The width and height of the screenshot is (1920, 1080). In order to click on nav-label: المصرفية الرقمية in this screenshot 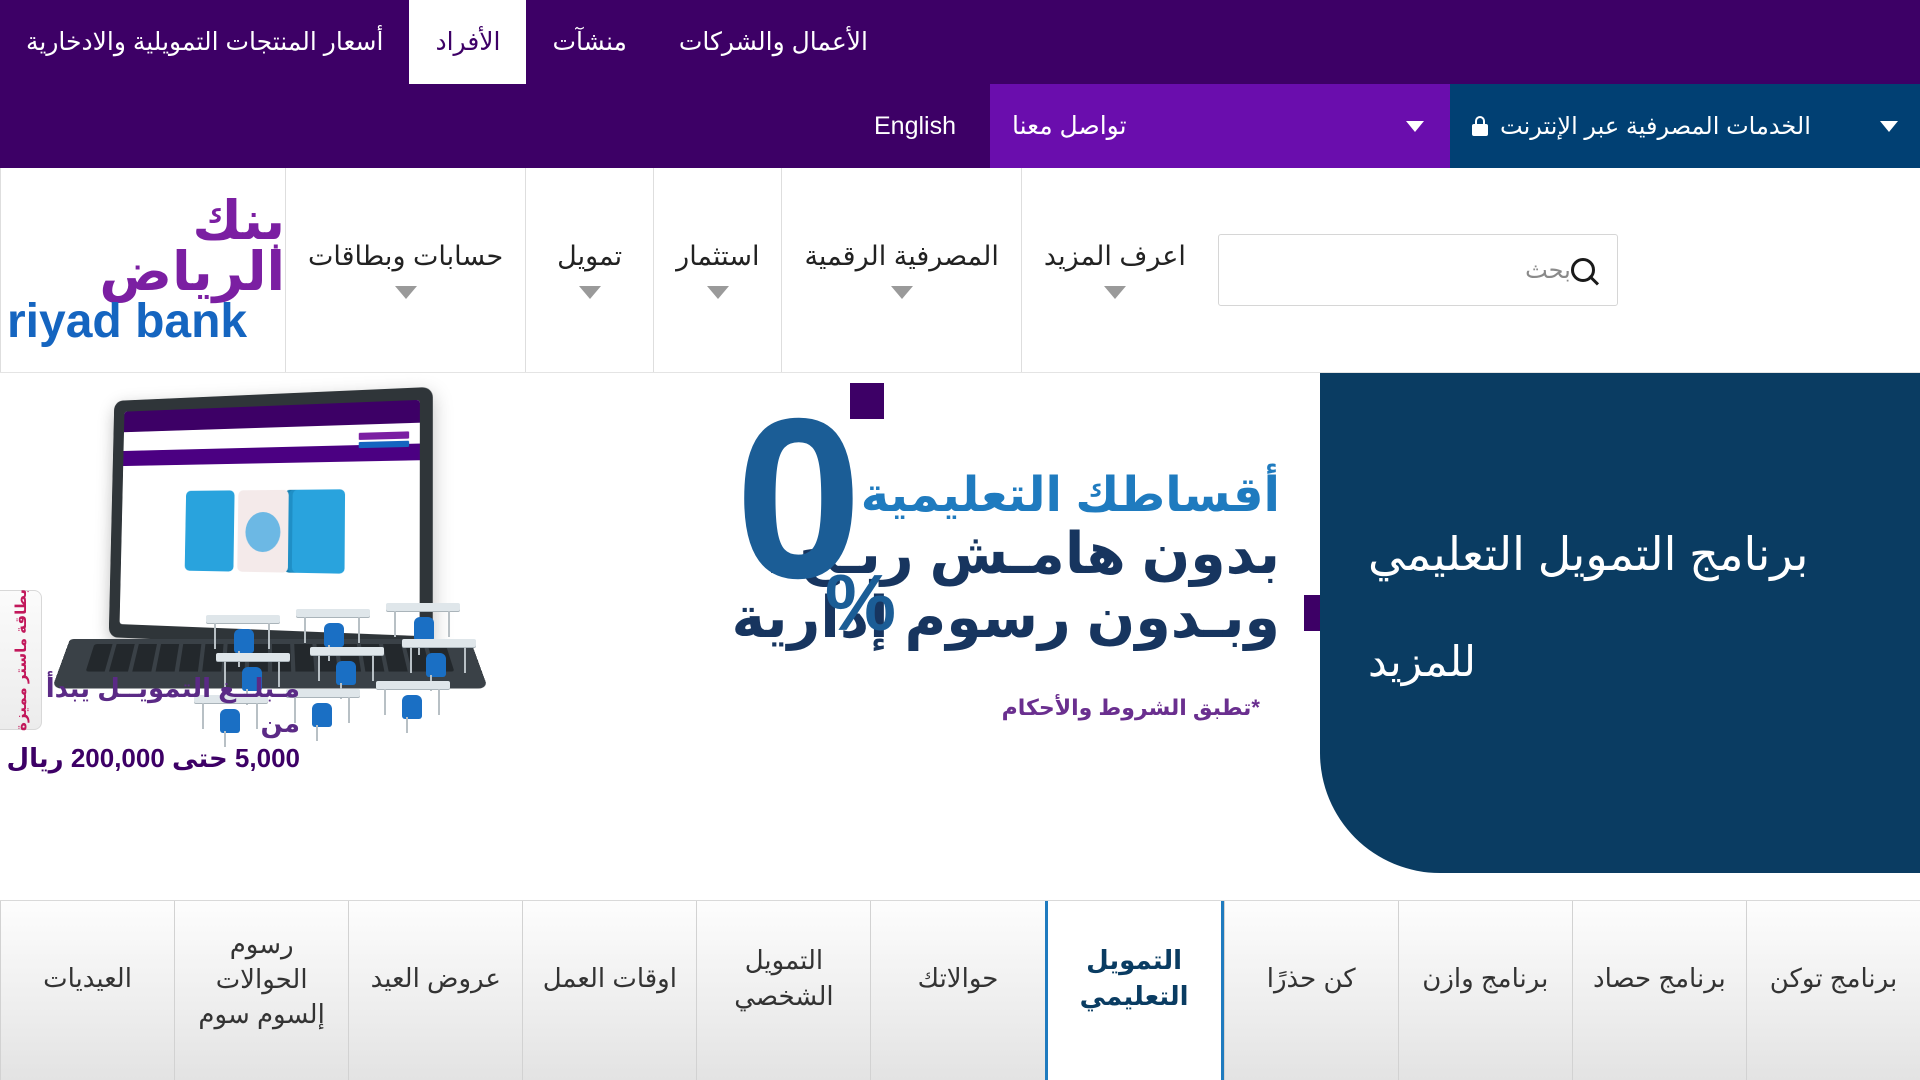, I will do `click(901, 256)`.